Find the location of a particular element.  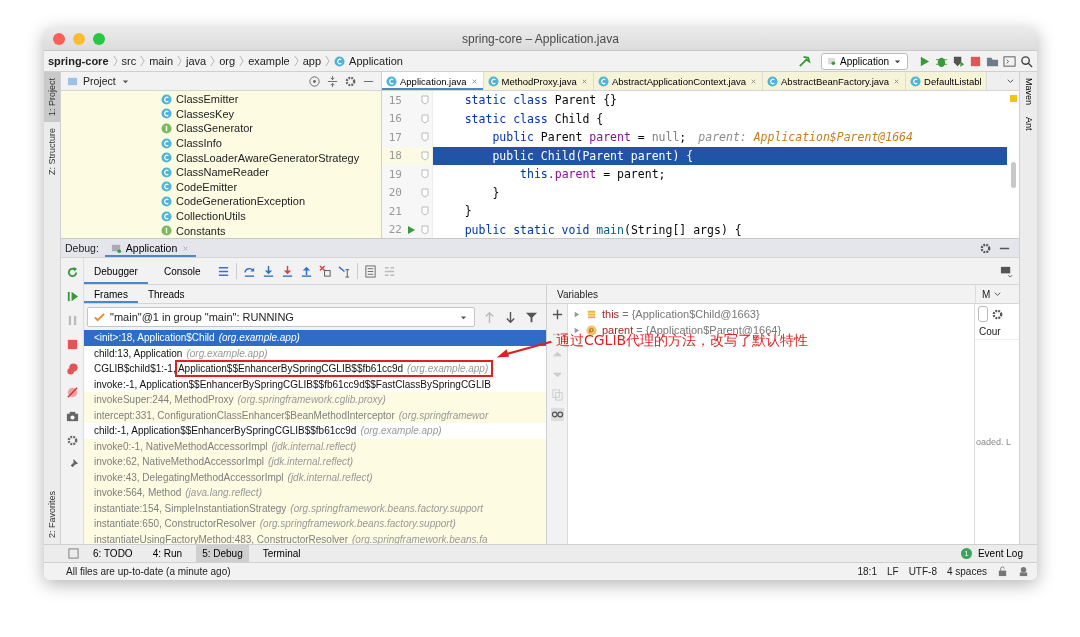

stack-frame: invoke:-1, Application$$EnhancerBySpringCGLIB$$fb61cc9d$$FastClassBySpringCGLIB is located at coordinates (315, 384).